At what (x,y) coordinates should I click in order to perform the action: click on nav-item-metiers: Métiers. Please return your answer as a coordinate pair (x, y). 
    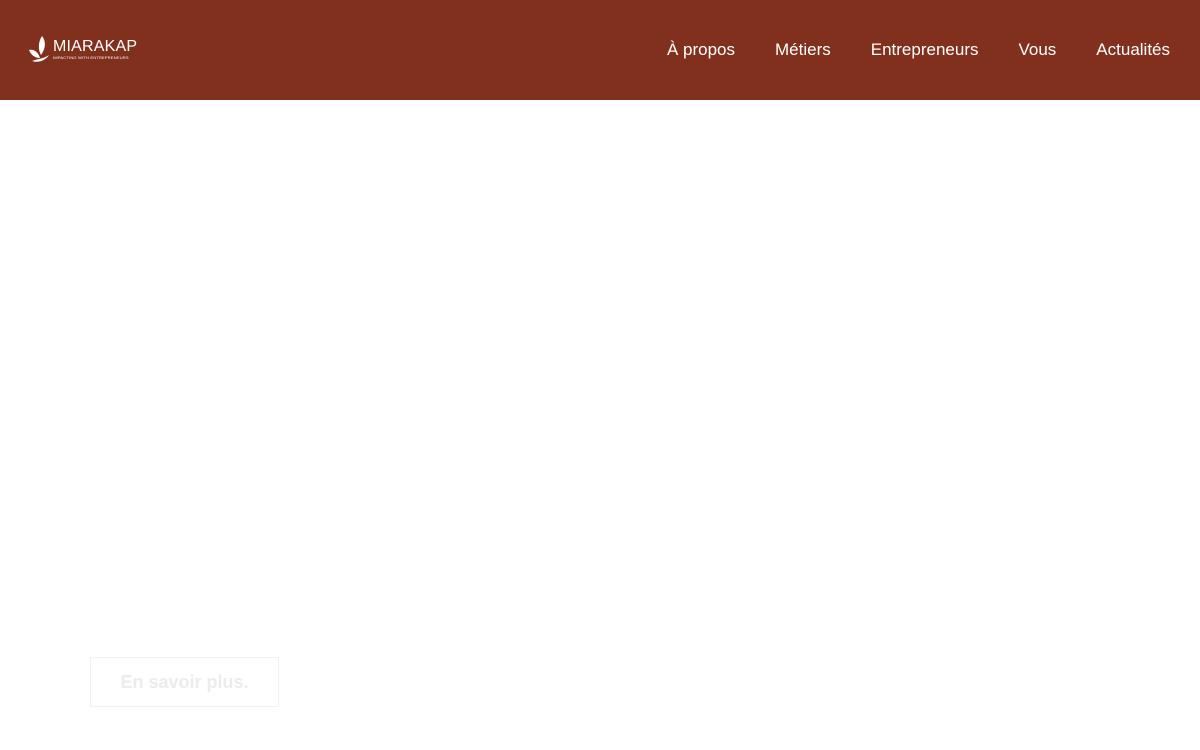
    Looking at the image, I should click on (803, 50).